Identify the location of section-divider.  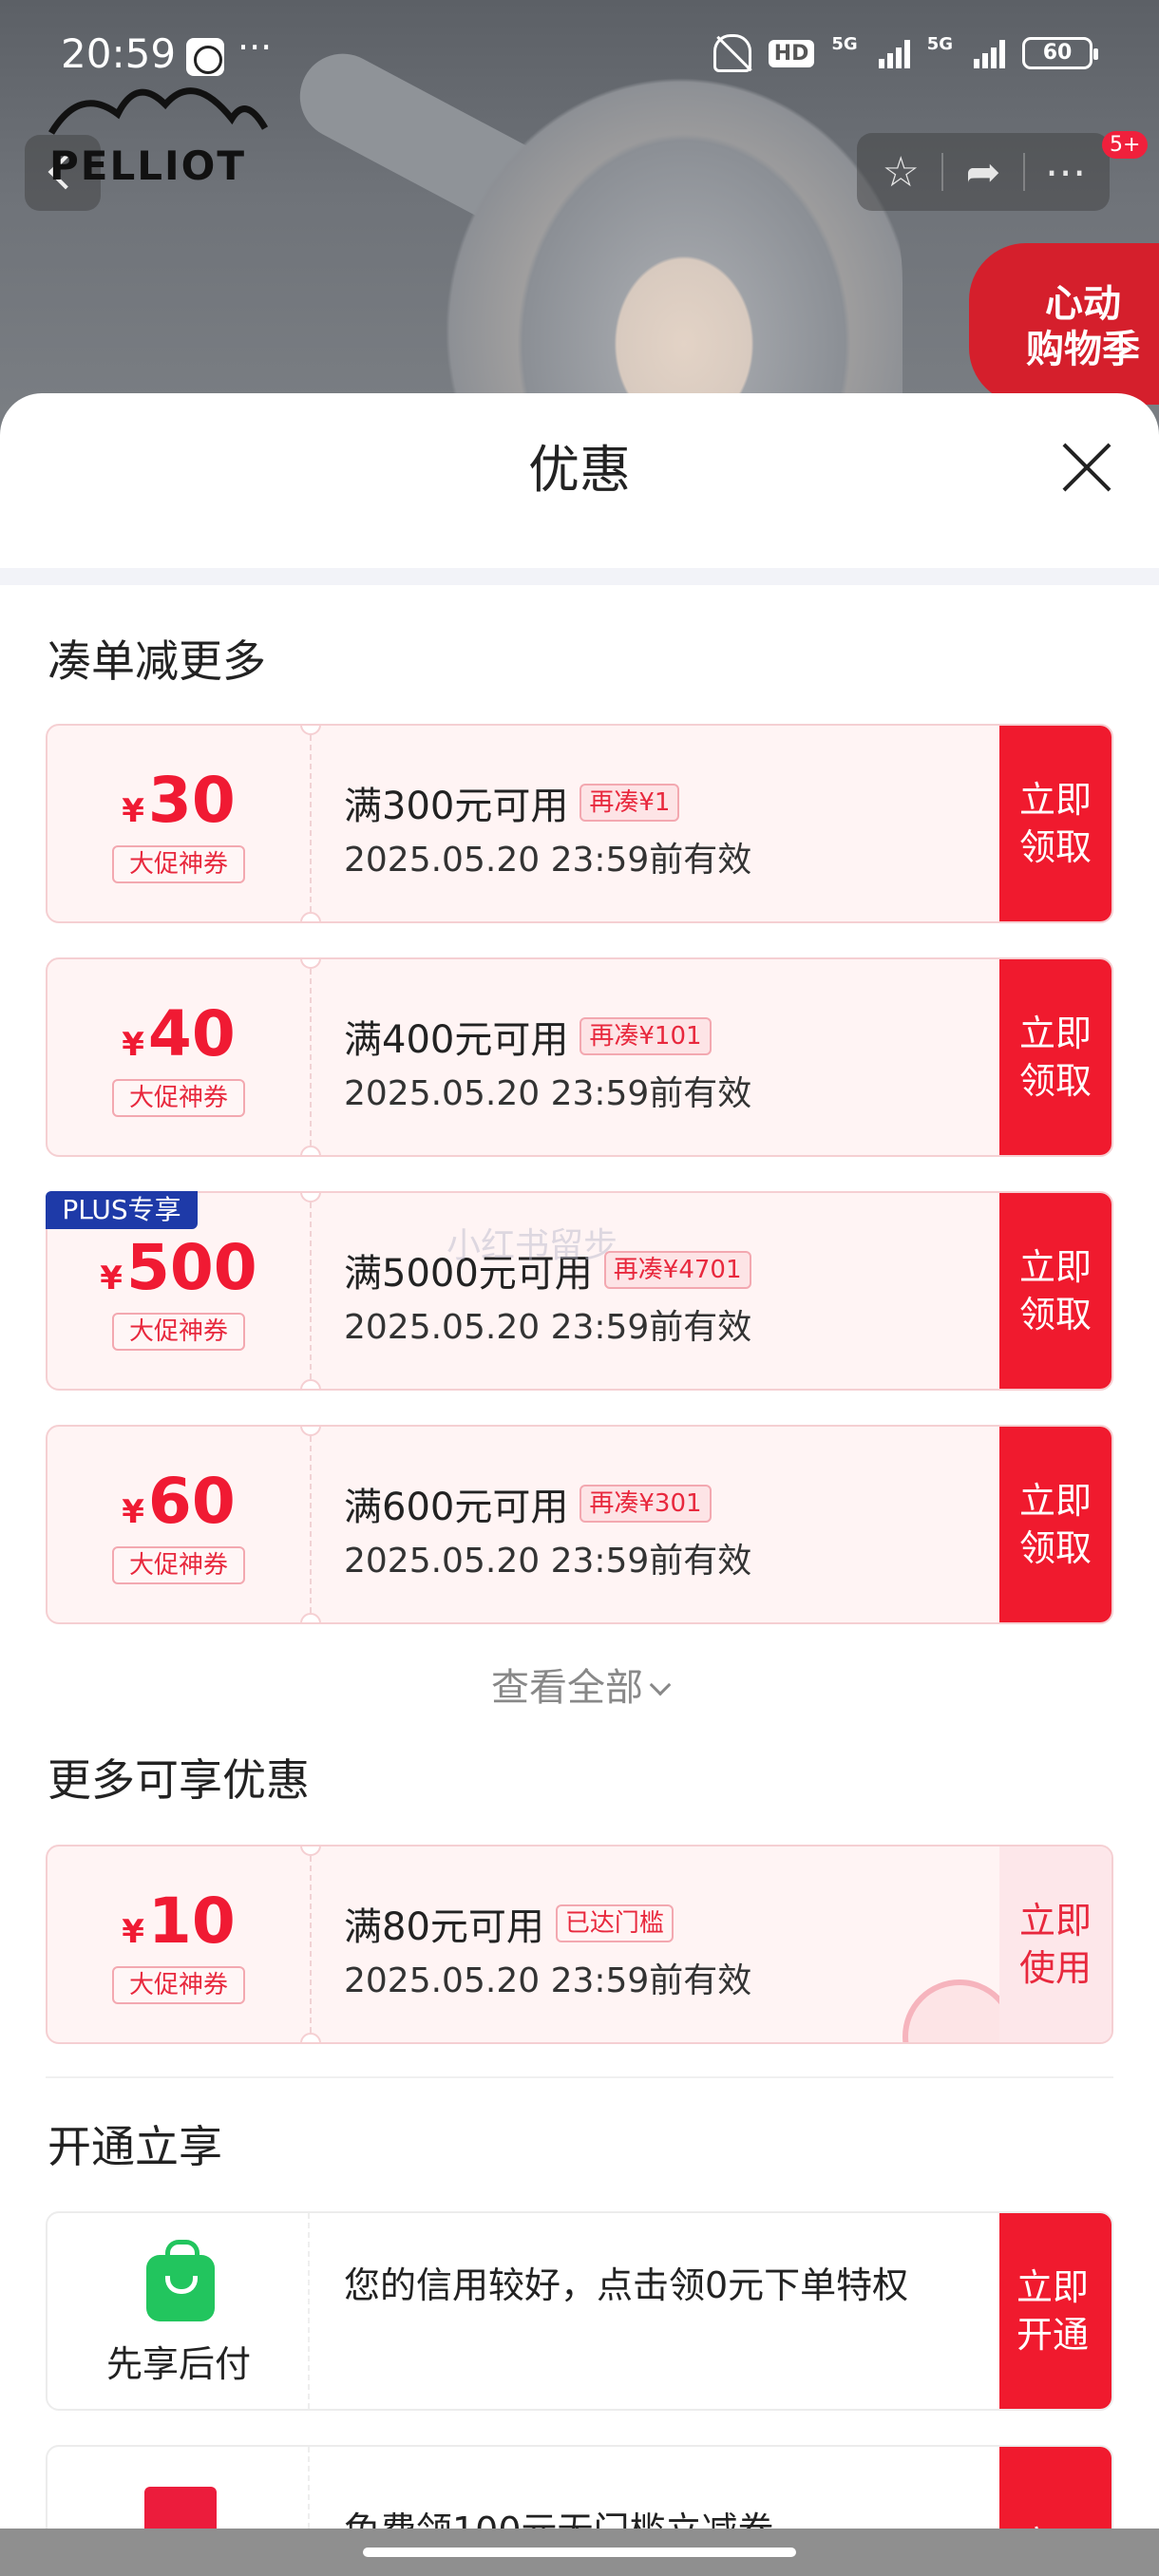
(579, 2077).